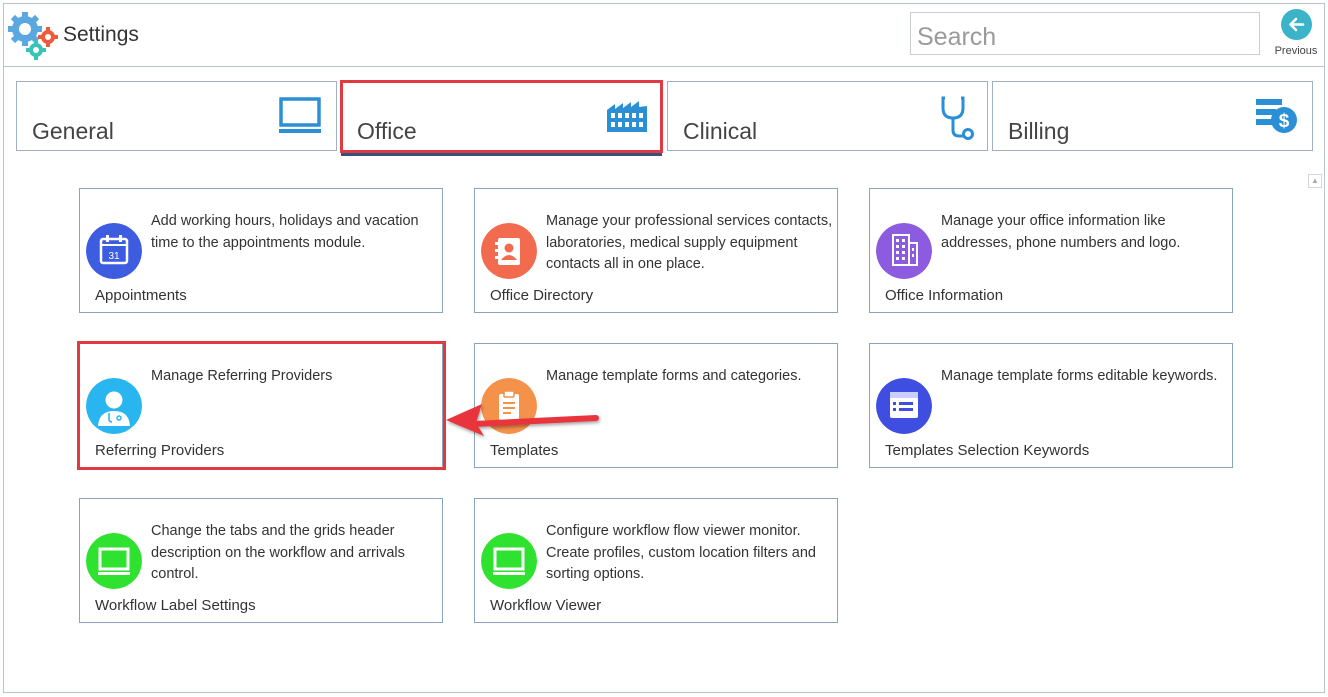  What do you see at coordinates (1079, 376) in the screenshot?
I see `card-description: Manage template forms editable keywords.` at bounding box center [1079, 376].